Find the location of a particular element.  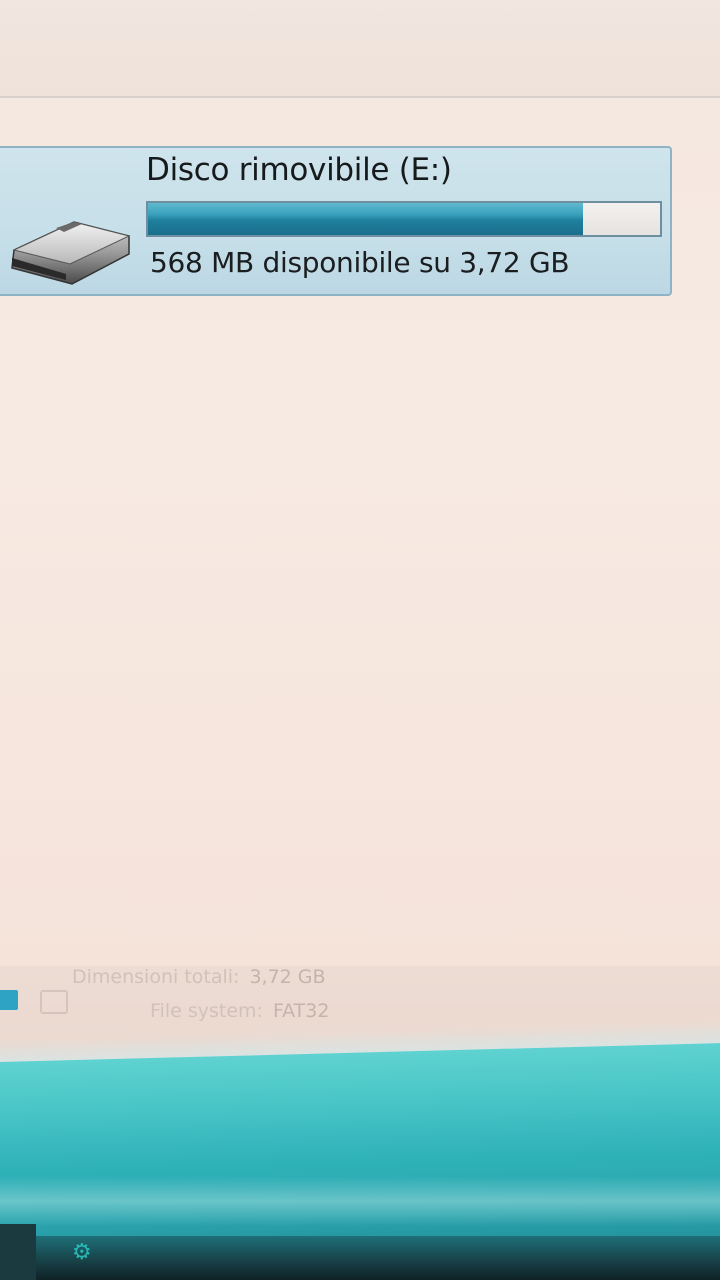

details-thumbnail is located at coordinates (9, 1000).